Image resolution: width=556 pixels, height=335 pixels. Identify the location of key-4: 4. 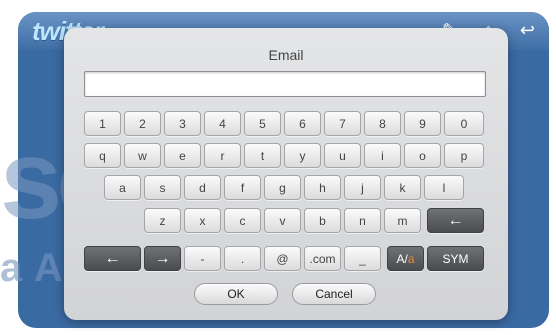
(222, 123).